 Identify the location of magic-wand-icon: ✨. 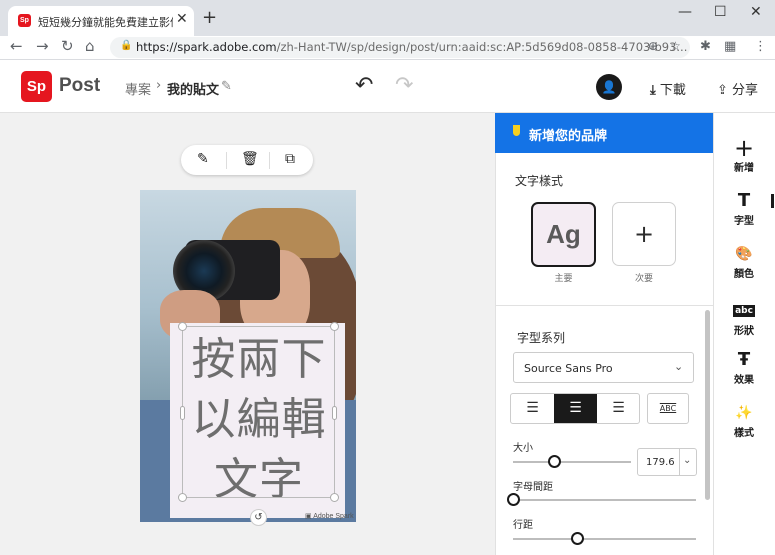
(744, 413).